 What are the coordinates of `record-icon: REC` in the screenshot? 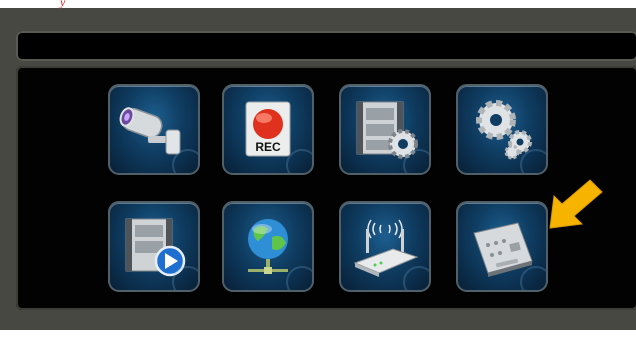 It's located at (268, 129).